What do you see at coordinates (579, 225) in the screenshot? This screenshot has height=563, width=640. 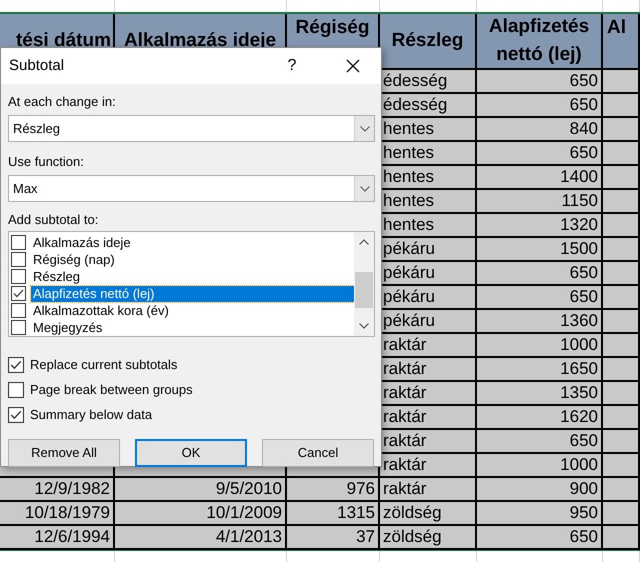 I see `table-cell: 1320` at bounding box center [579, 225].